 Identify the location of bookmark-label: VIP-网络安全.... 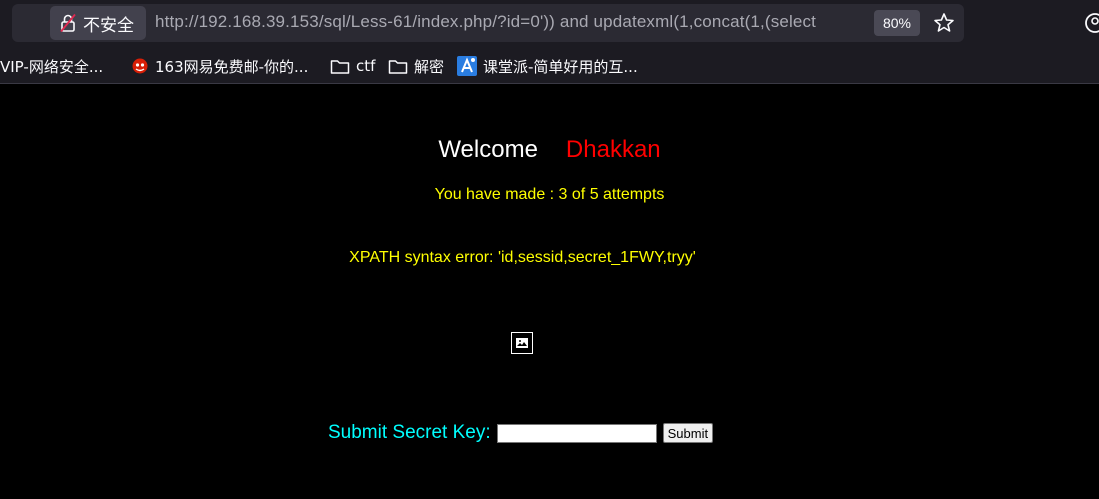
(52, 66).